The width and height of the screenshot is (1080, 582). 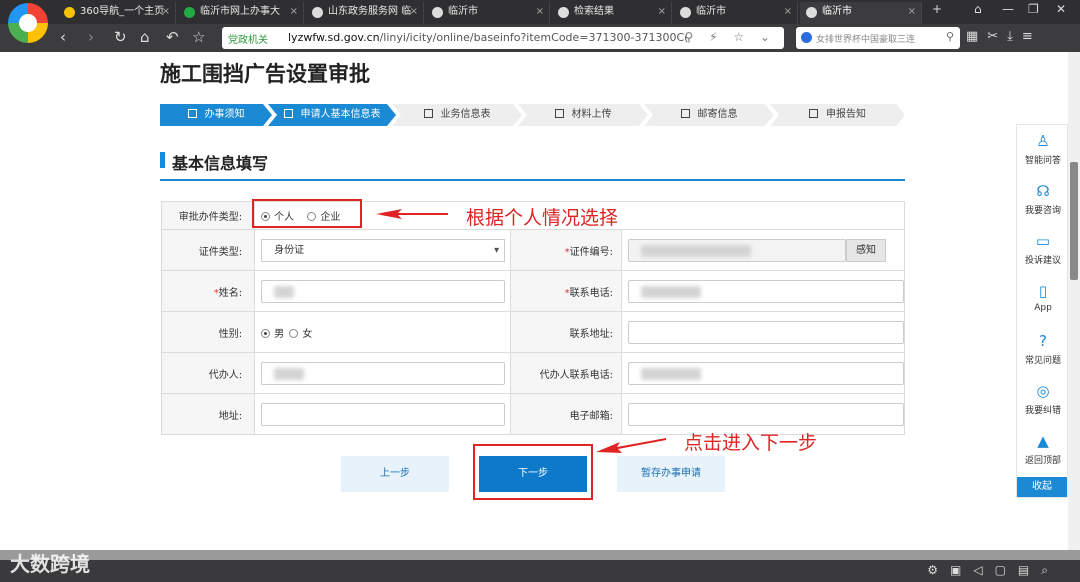 I want to click on phone-cell, so click(x=763, y=291).